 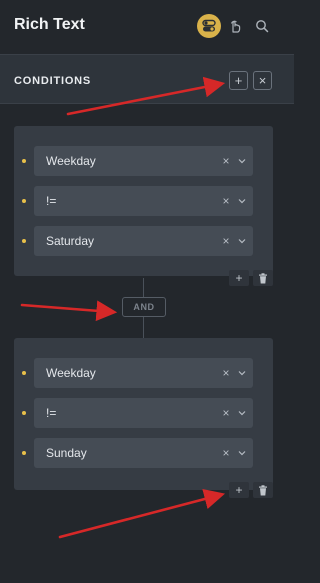 I want to click on conditions-title: CONDITIONS, so click(x=53, y=81).